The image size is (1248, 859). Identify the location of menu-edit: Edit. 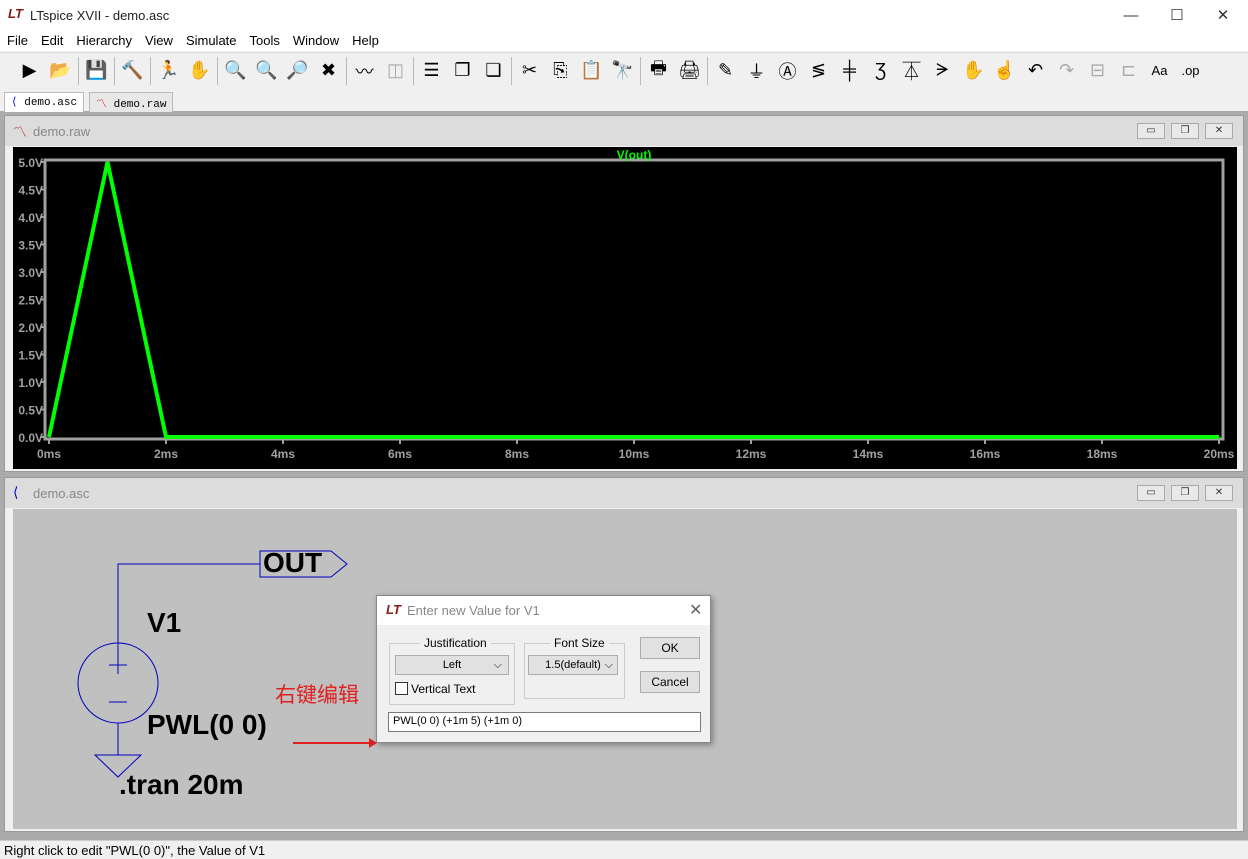
(51, 41).